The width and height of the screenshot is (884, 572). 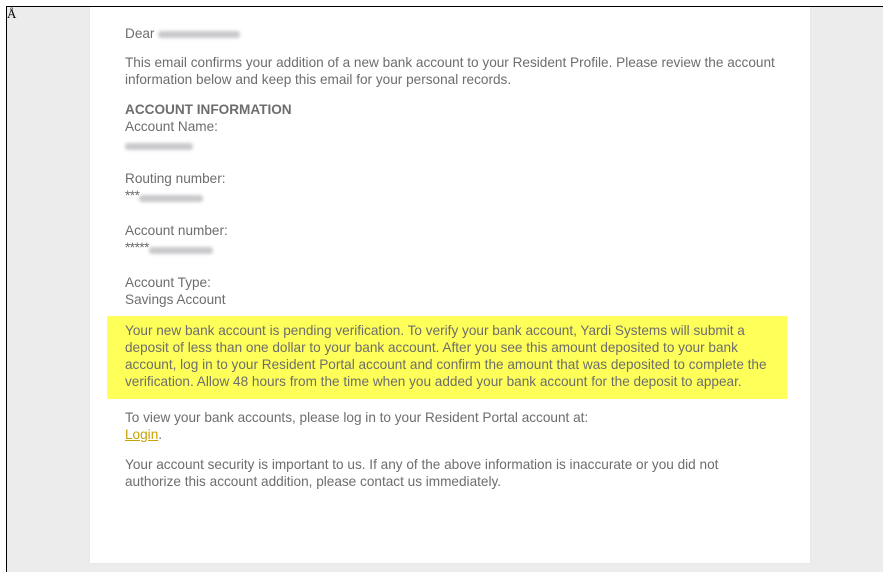 I want to click on login-suffix: ., so click(x=160, y=434).